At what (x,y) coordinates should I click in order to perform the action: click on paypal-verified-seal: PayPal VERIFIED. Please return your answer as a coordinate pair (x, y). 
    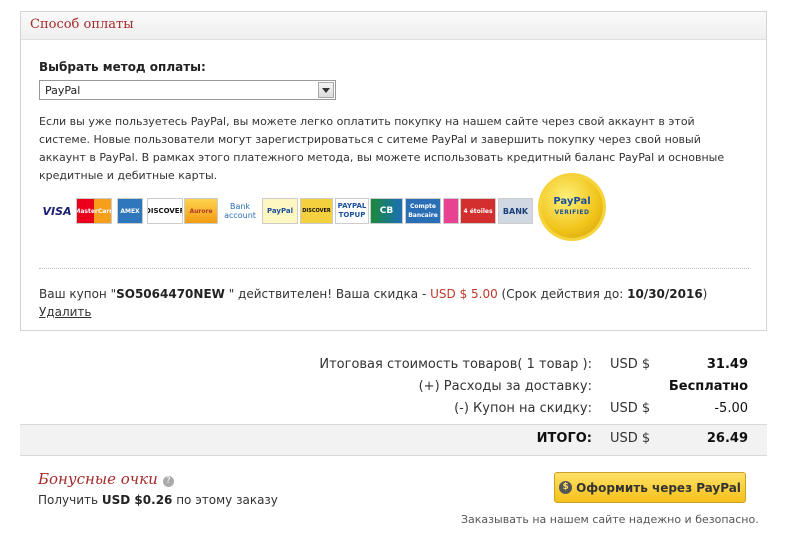
    Looking at the image, I should click on (572, 207).